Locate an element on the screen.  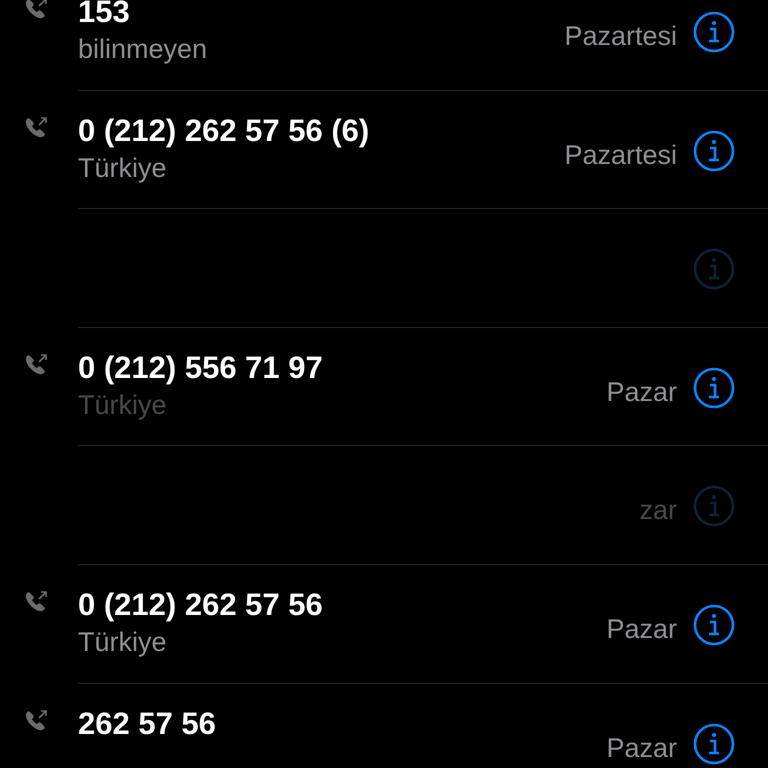
phone-number: 0 (212) 262 57 56 is located at coordinates (201, 605).